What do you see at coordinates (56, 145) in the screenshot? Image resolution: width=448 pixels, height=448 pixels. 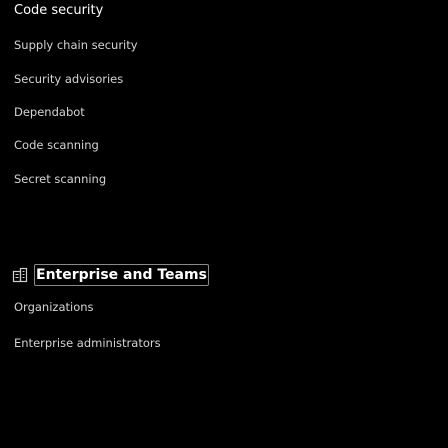 I see `menu-item-code-scanning: Code scanning` at bounding box center [56, 145].